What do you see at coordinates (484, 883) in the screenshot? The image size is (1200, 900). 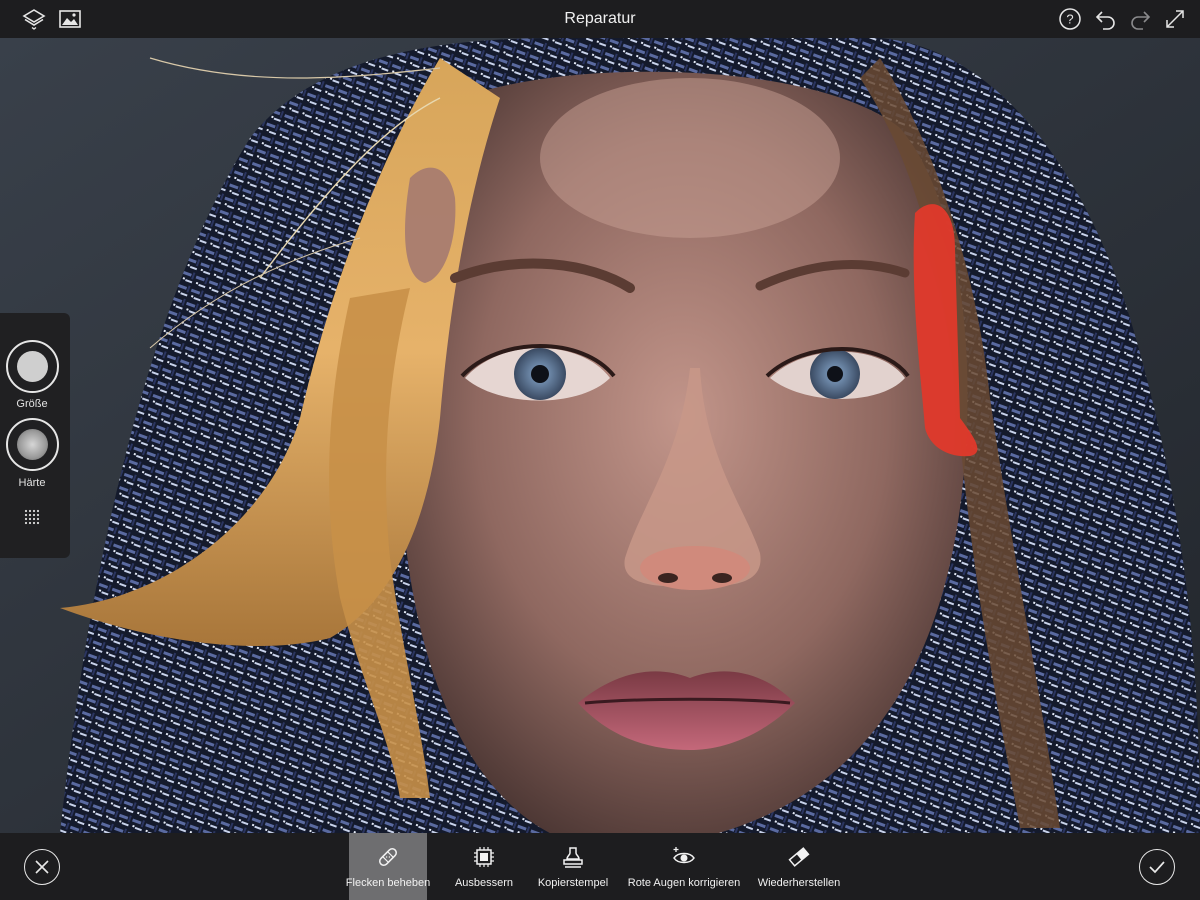 I see `tool-label: Ausbessern` at bounding box center [484, 883].